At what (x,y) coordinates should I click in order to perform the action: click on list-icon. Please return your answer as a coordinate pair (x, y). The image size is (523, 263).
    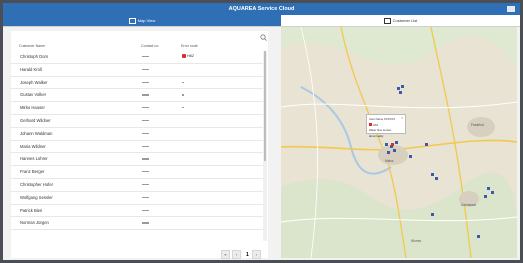
    Looking at the image, I should click on (387, 20).